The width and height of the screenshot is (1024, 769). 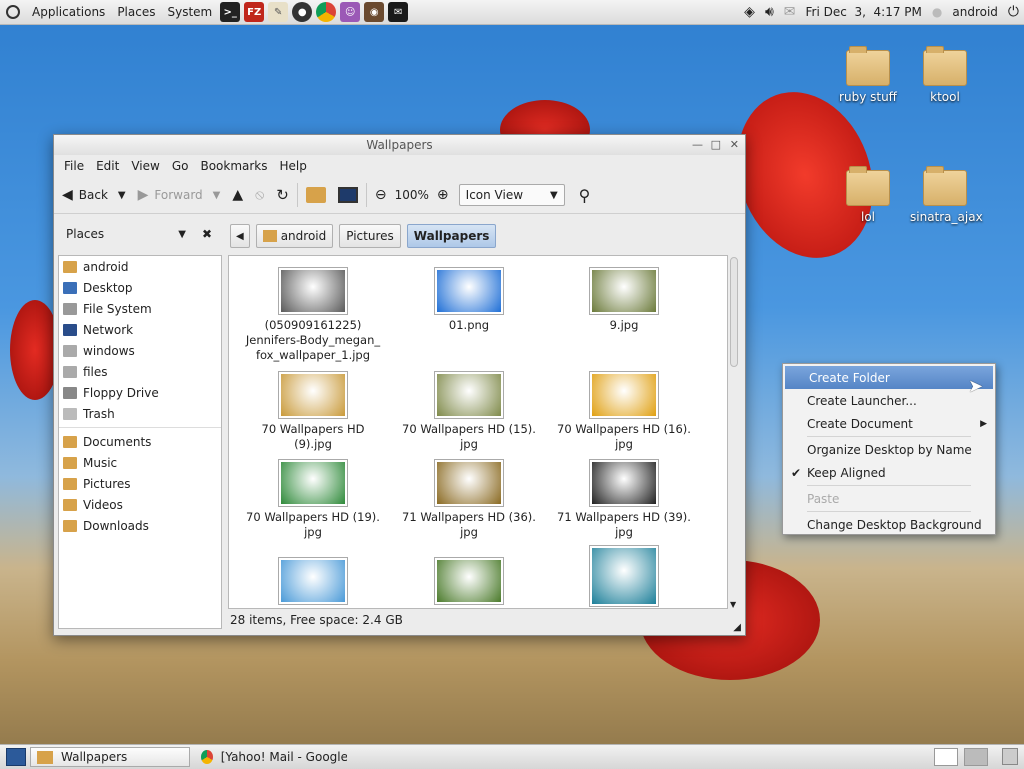 I want to click on scroll-down-icon: ▼, so click(x=733, y=604).